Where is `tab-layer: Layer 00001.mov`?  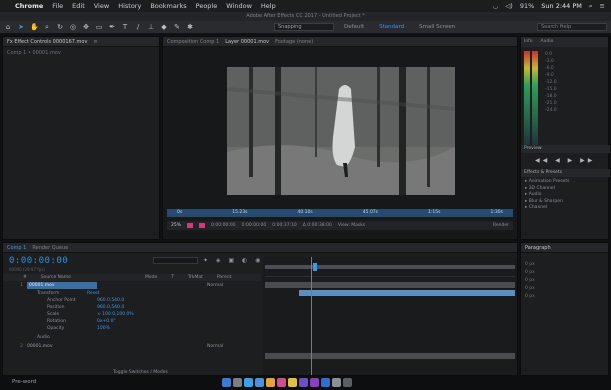
tab-layer: Layer 00001.mov is located at coordinates (247, 42).